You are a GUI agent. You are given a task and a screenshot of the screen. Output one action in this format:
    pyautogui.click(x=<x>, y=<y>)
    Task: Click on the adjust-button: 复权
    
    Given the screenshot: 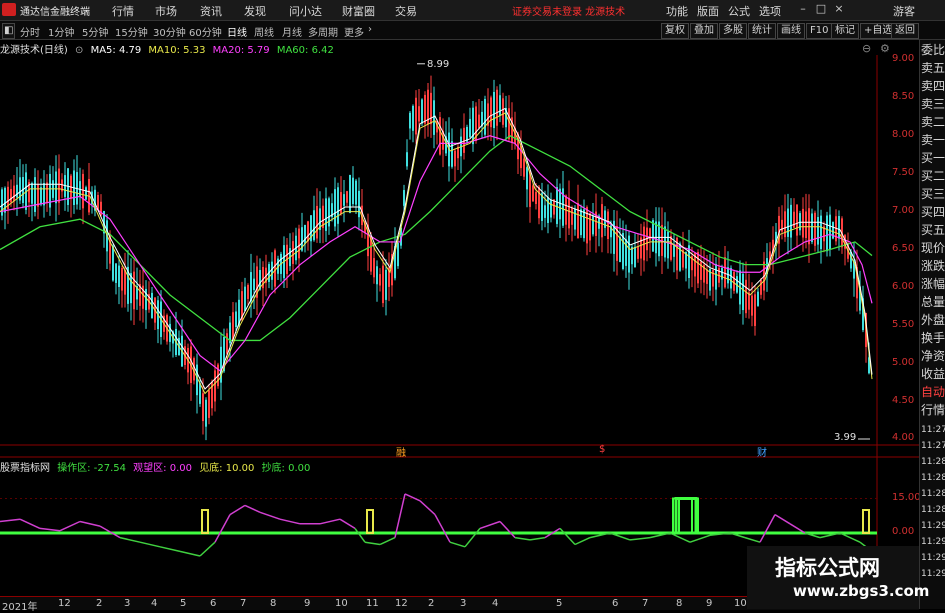 What is the action you would take?
    pyautogui.click(x=675, y=31)
    